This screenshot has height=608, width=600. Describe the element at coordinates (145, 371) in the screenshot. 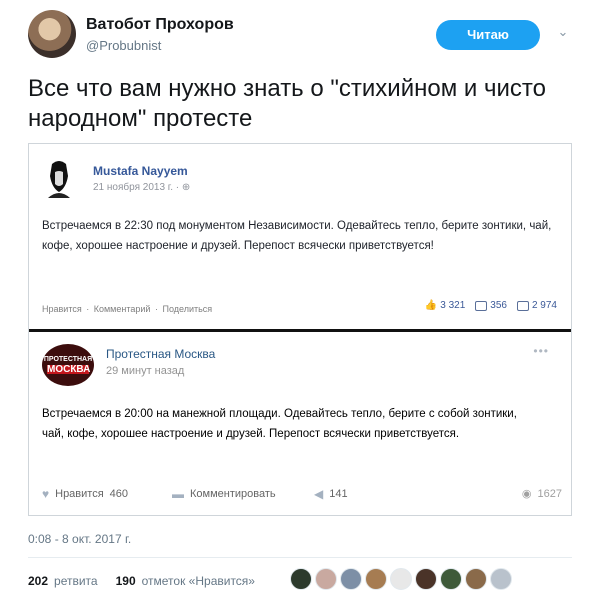

I see `post-time: 29 минут назад` at that location.